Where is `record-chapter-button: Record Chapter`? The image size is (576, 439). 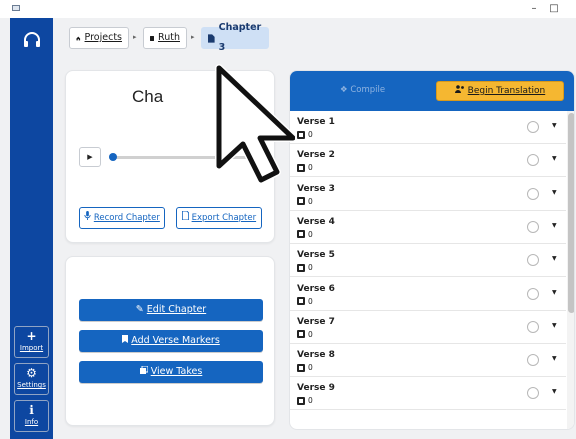
record-chapter-button: Record Chapter is located at coordinates (122, 218).